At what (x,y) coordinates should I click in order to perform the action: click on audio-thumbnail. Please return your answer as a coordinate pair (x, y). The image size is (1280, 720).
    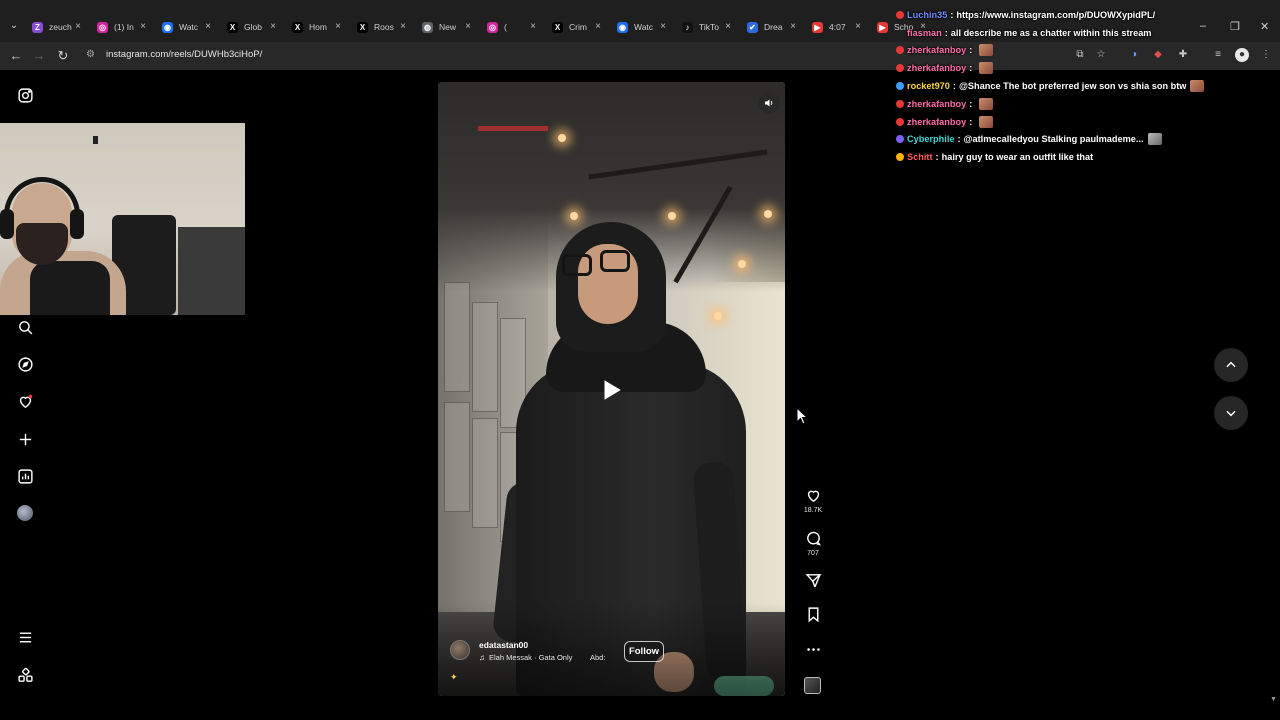
    Looking at the image, I should click on (812, 685).